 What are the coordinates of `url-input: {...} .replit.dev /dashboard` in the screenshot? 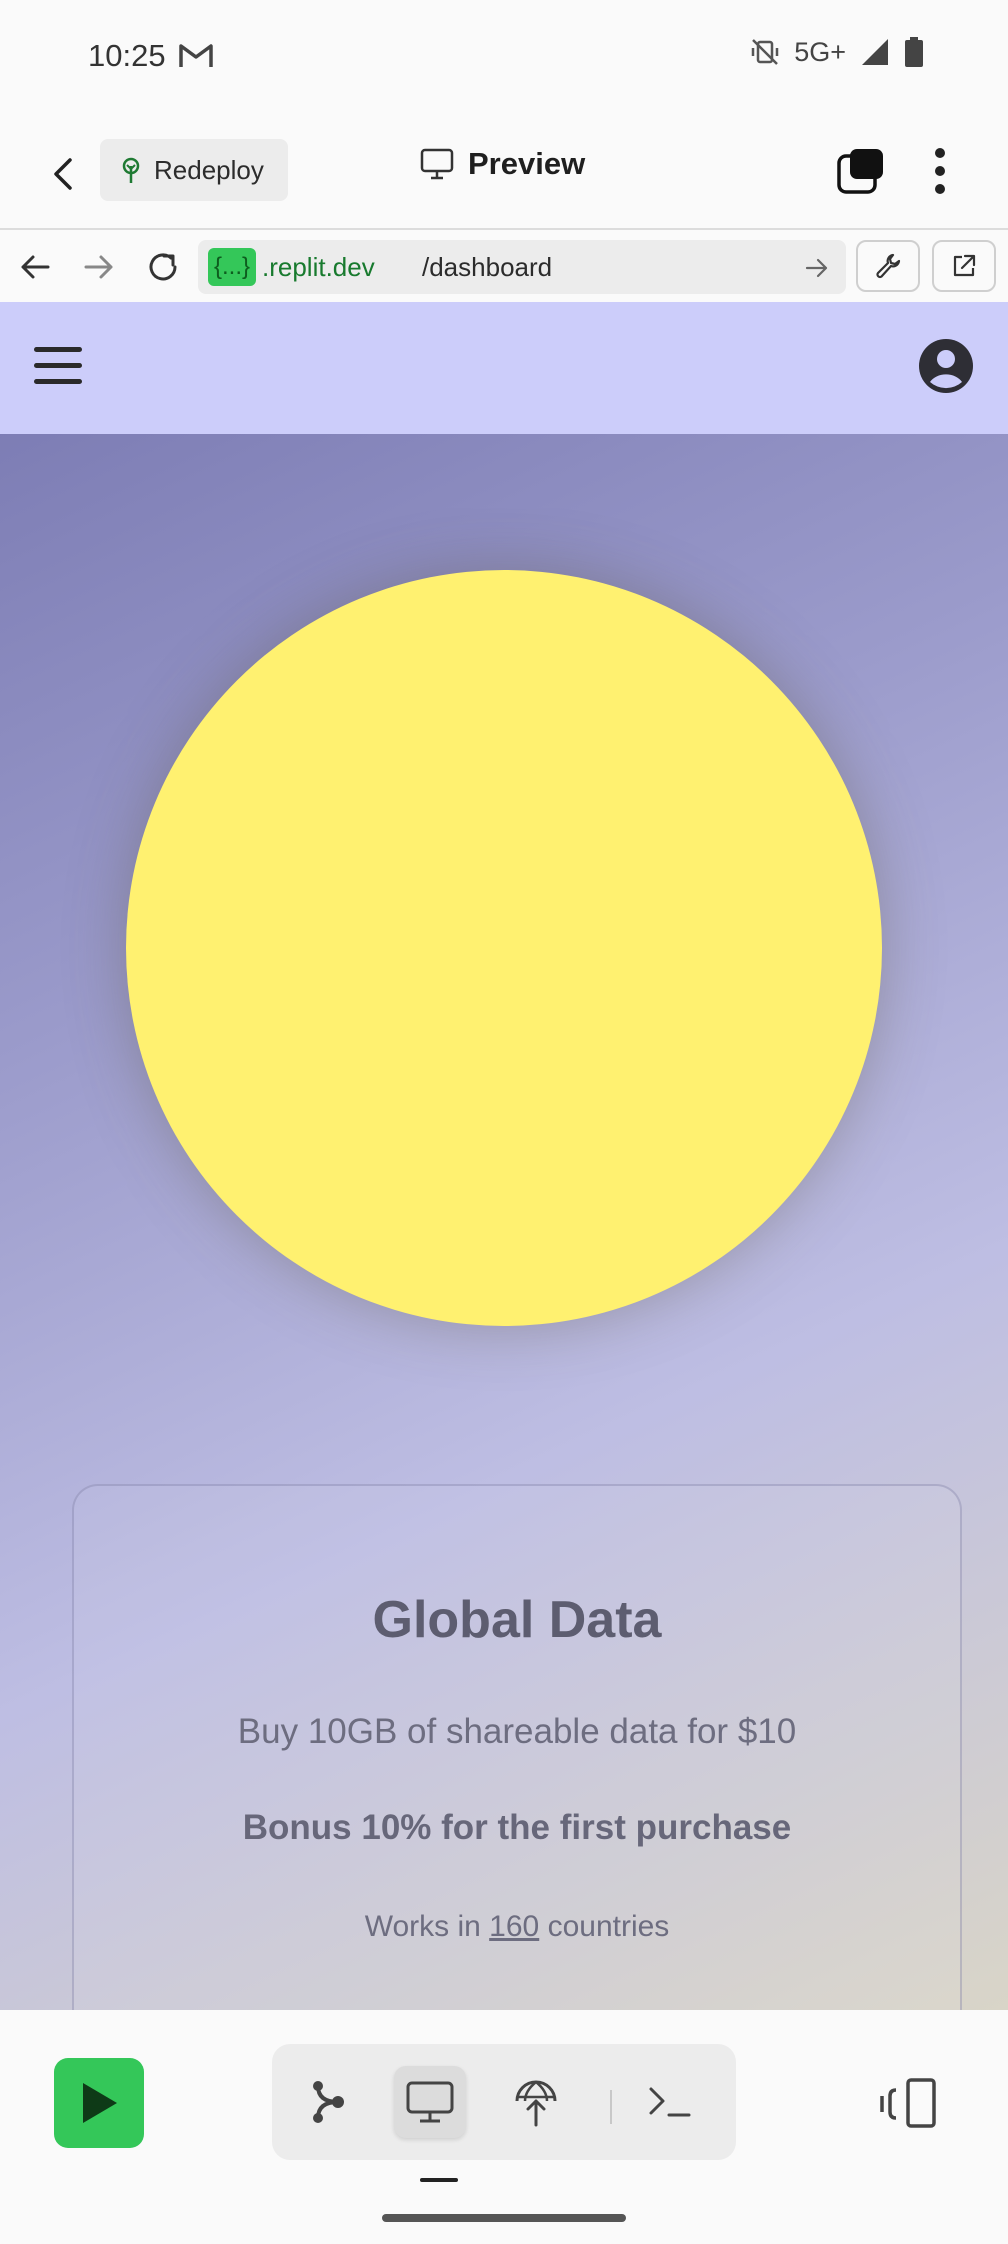 It's located at (522, 267).